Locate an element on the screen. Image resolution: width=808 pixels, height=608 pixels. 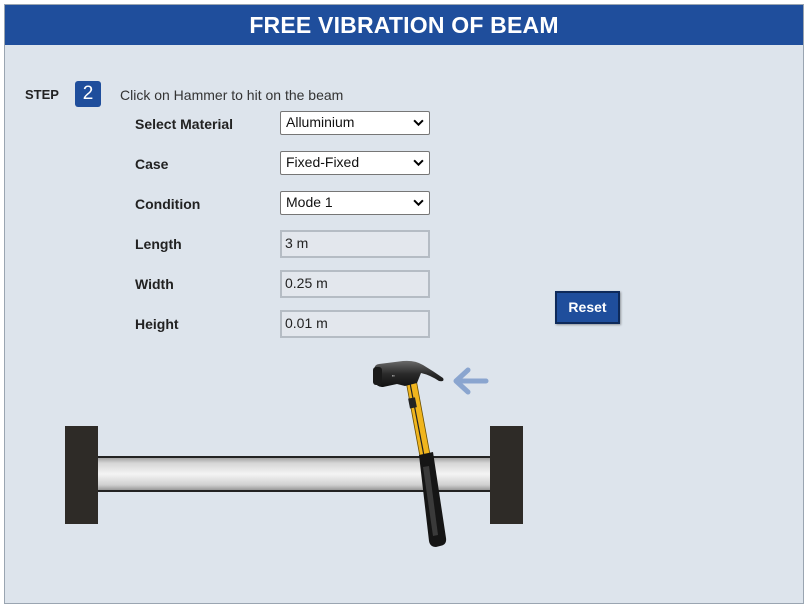
left-support is located at coordinates (81, 475).